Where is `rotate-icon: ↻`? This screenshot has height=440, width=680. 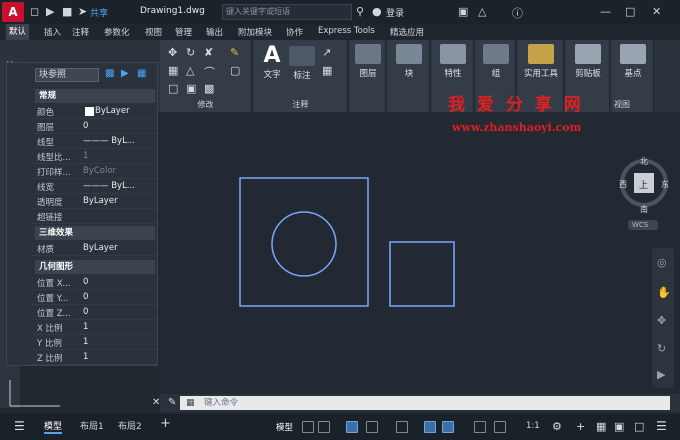 rotate-icon: ↻ is located at coordinates (190, 52).